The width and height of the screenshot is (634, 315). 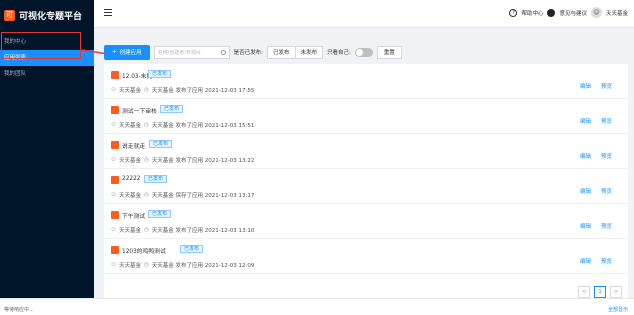 What do you see at coordinates (616, 292) in the screenshot?
I see `next-page-button: >` at bounding box center [616, 292].